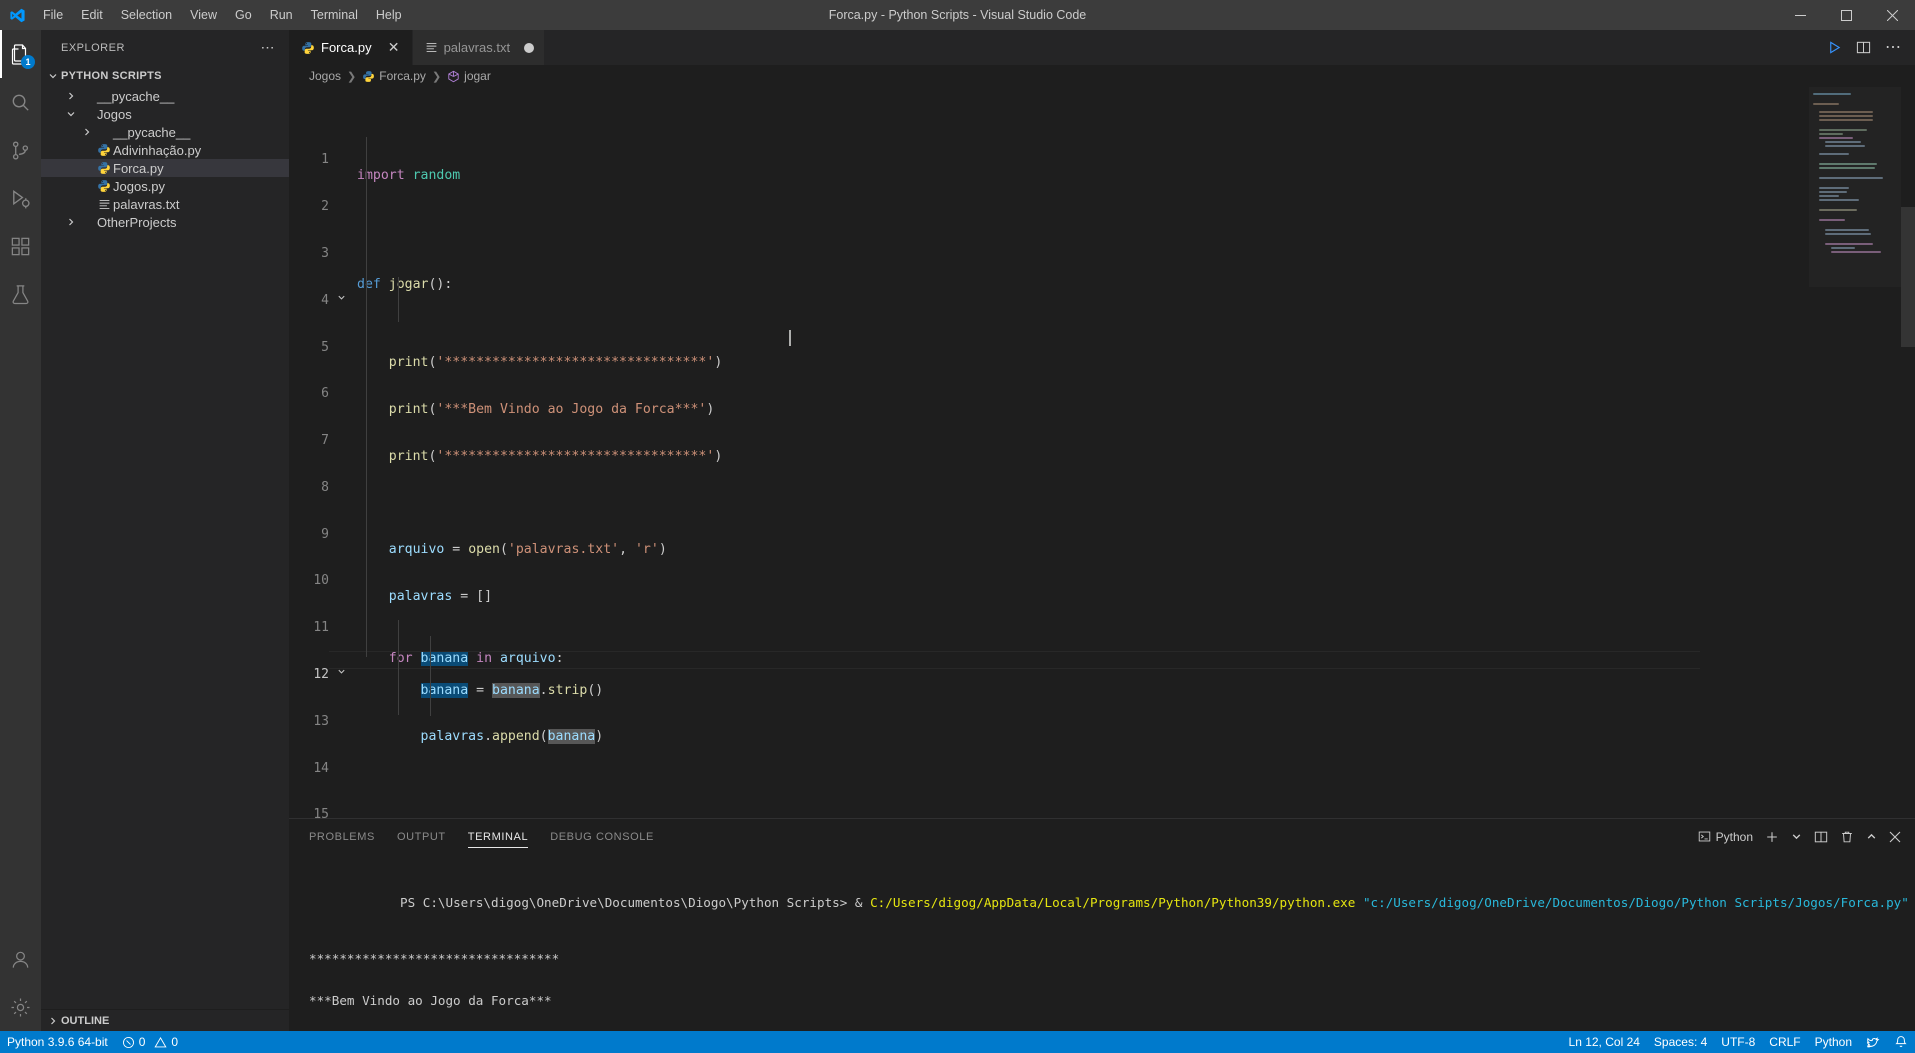 Image resolution: width=1915 pixels, height=1053 pixels. What do you see at coordinates (426, 639) in the screenshot?
I see `code-line: 11 for banana in arquivo:` at bounding box center [426, 639].